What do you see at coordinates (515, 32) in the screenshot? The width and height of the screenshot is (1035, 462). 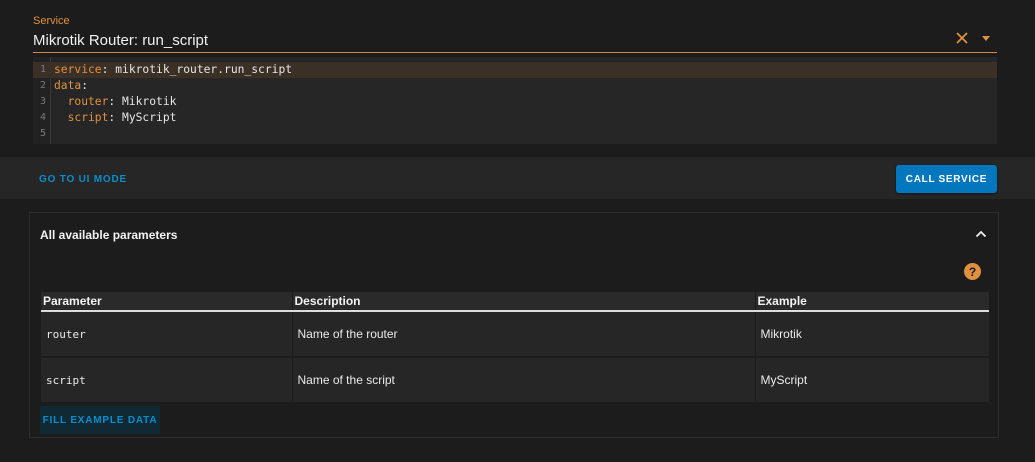 I see `service-selector: Service Mikrotik Router: run_script` at bounding box center [515, 32].